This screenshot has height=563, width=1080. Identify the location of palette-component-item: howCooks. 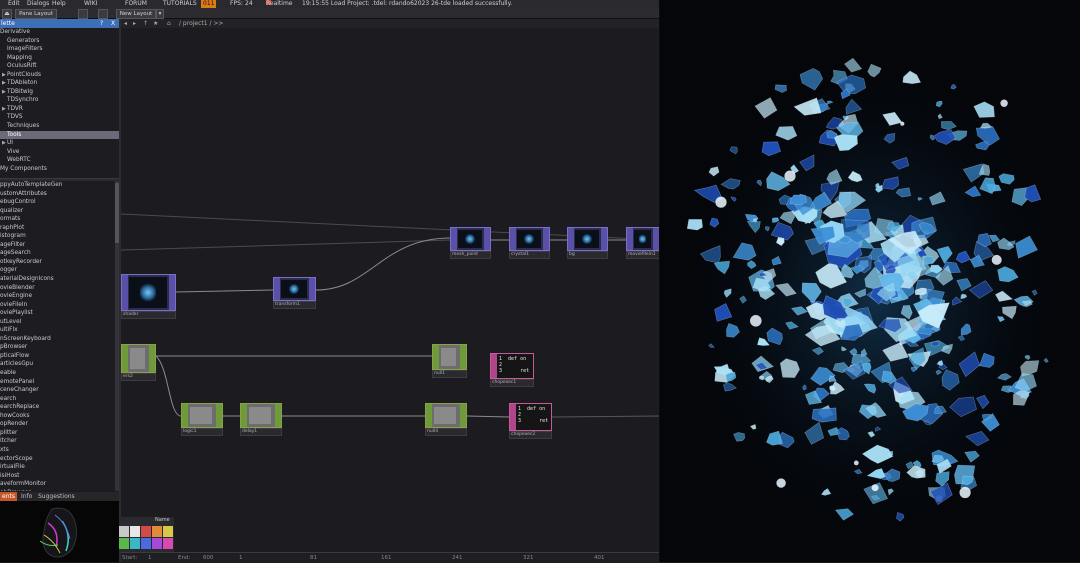
(57, 416).